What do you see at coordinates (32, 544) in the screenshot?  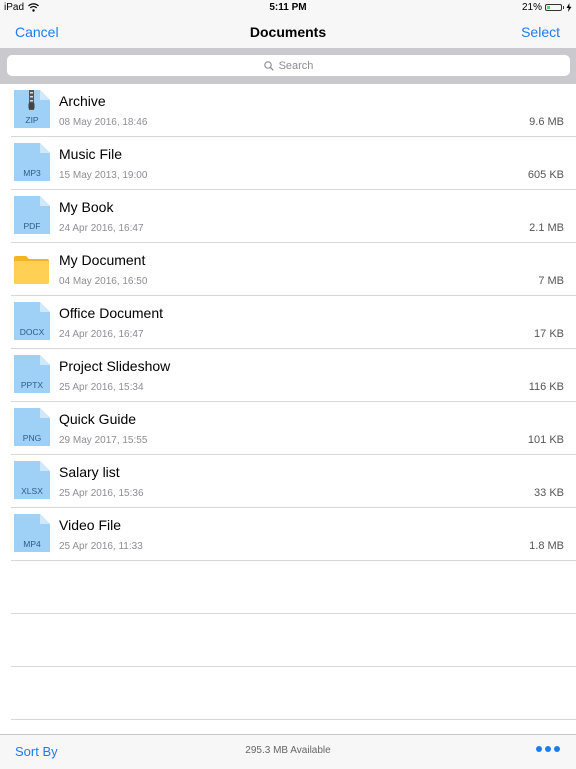 I see `file-type-label: MP4` at bounding box center [32, 544].